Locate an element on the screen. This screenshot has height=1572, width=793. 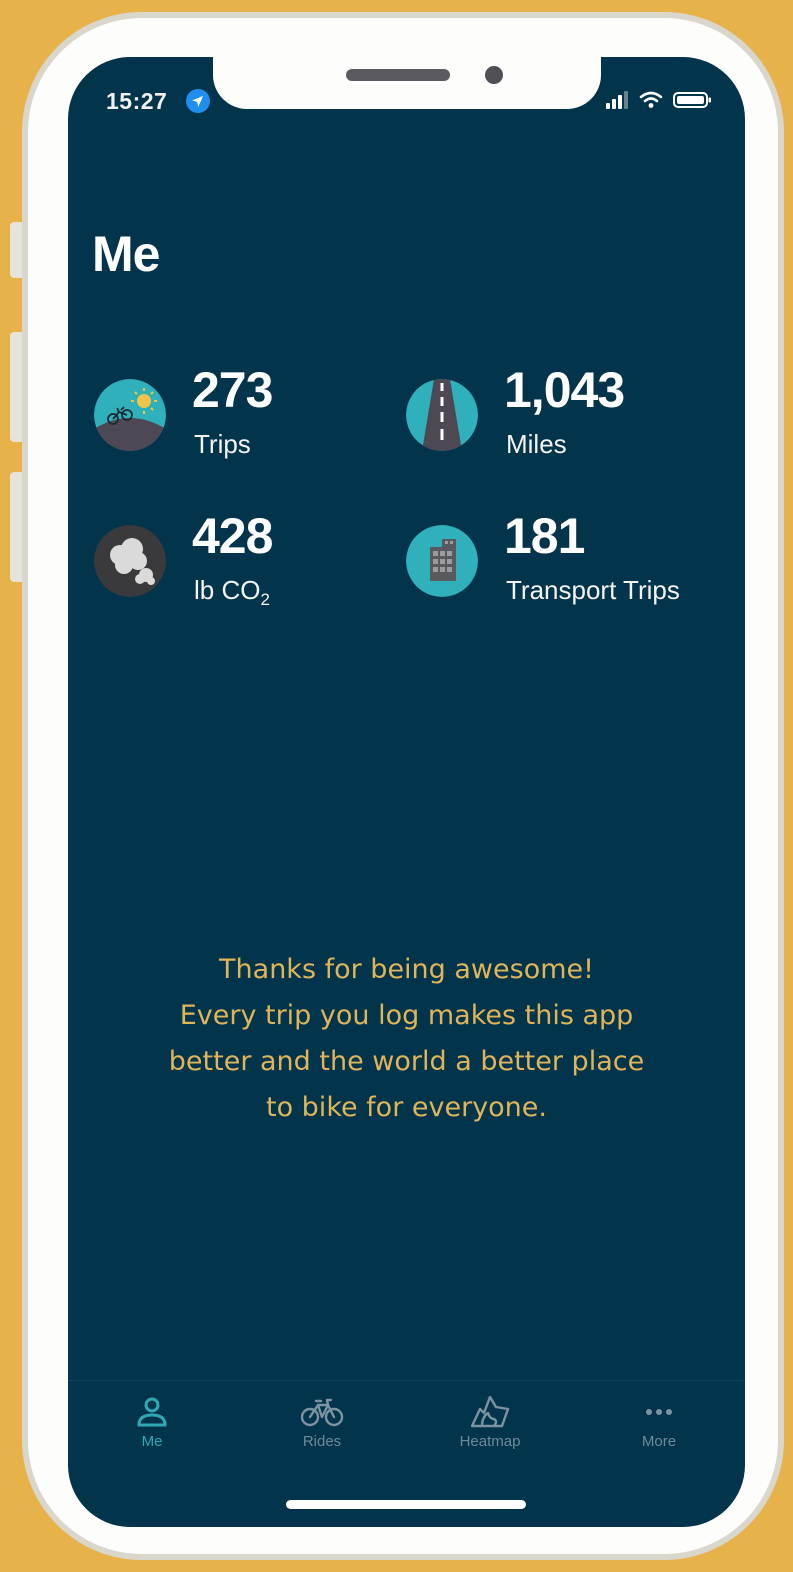
tab-heatmap-label: Heatmap is located at coordinates (490, 1441).